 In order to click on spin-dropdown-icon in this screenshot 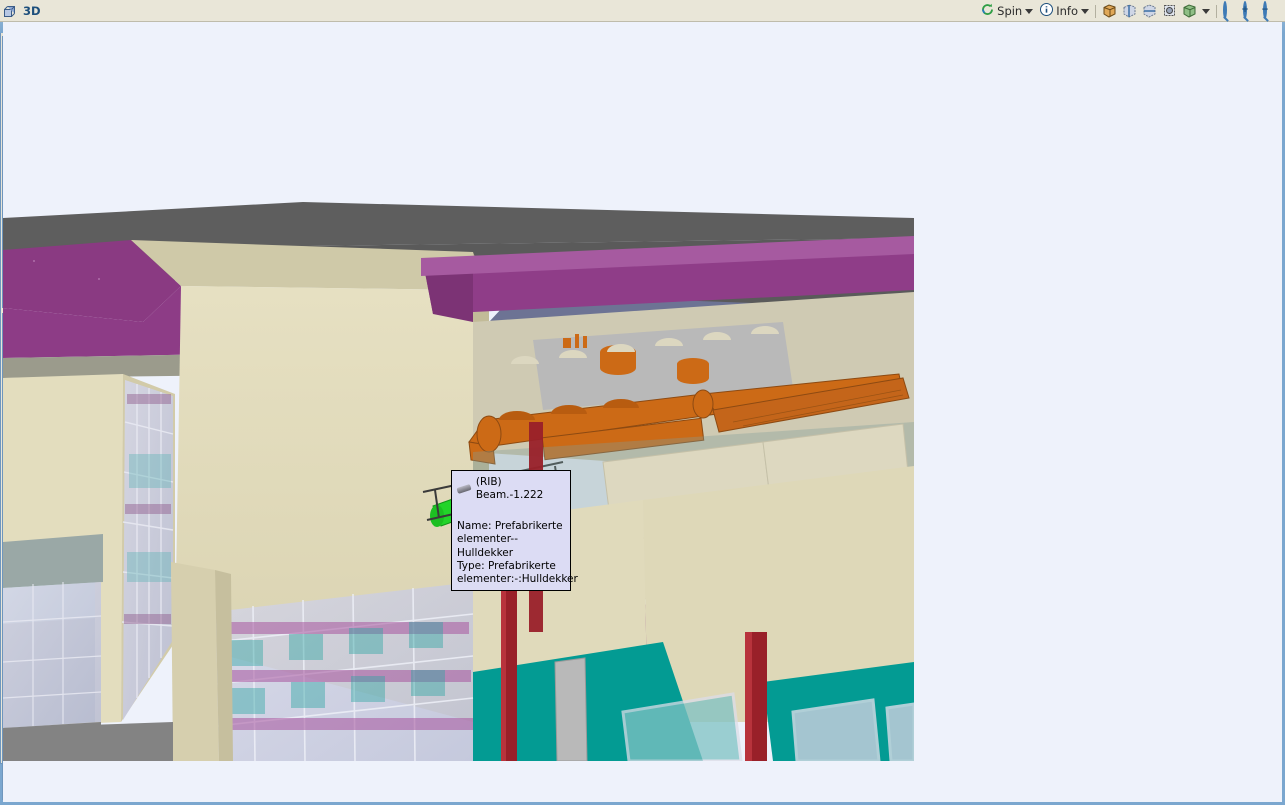, I will do `click(1029, 11)`.